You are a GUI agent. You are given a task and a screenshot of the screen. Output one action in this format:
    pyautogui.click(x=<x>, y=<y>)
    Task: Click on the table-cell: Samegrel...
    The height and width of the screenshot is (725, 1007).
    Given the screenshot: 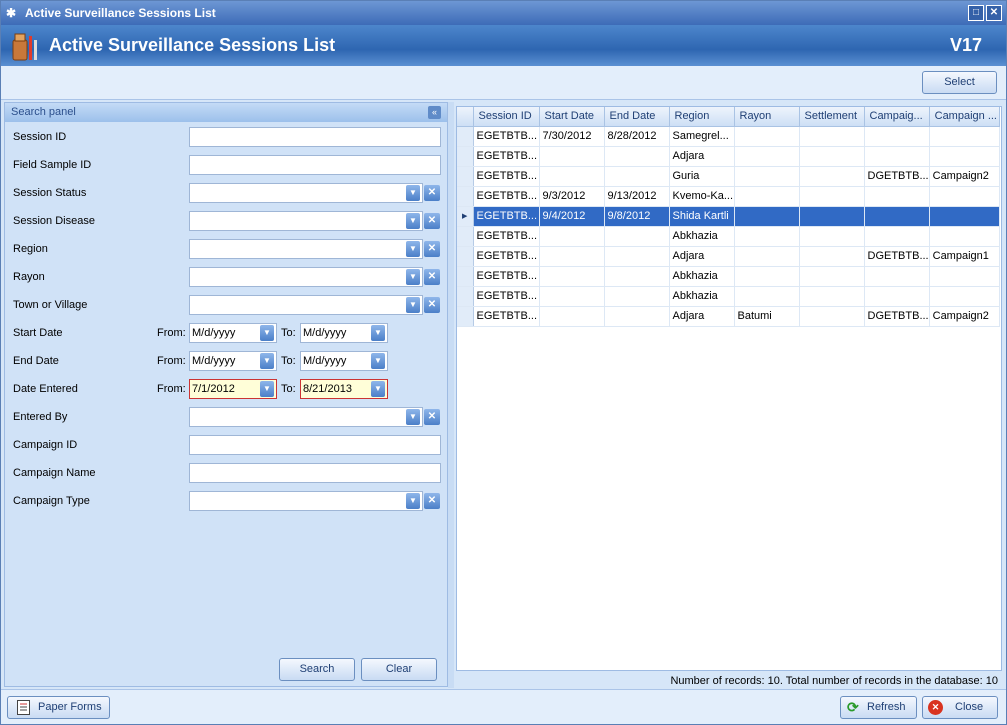 What is the action you would take?
    pyautogui.click(x=702, y=136)
    